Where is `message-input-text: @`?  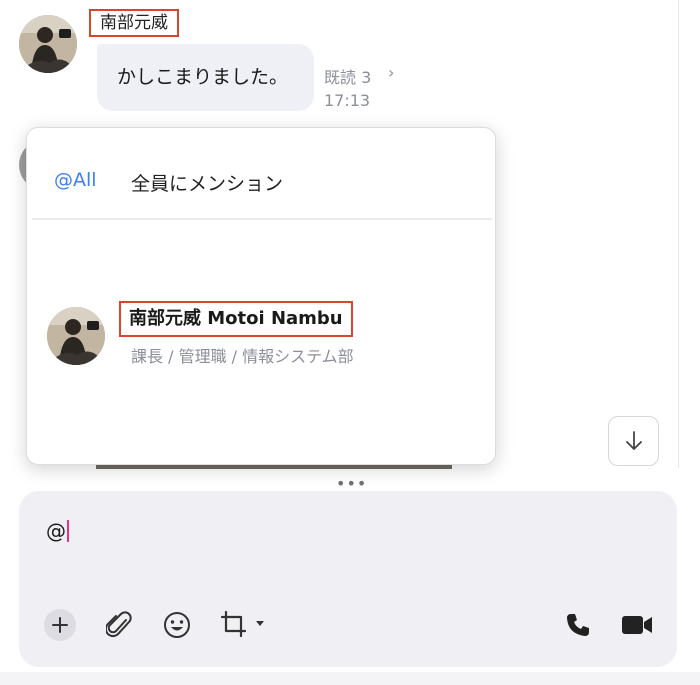
message-input-text: @ is located at coordinates (56, 531).